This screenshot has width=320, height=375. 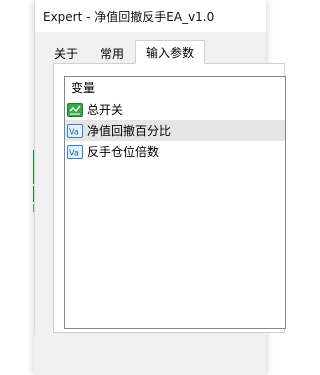 What do you see at coordinates (302, 187) in the screenshot?
I see `background-chart-right` at bounding box center [302, 187].